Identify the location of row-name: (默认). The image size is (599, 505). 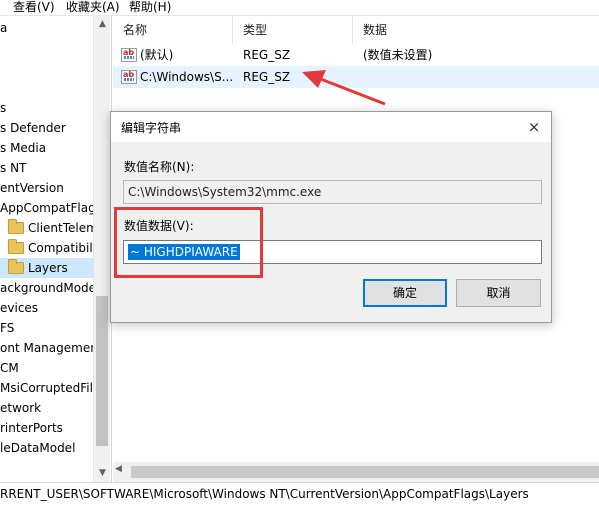
(157, 55).